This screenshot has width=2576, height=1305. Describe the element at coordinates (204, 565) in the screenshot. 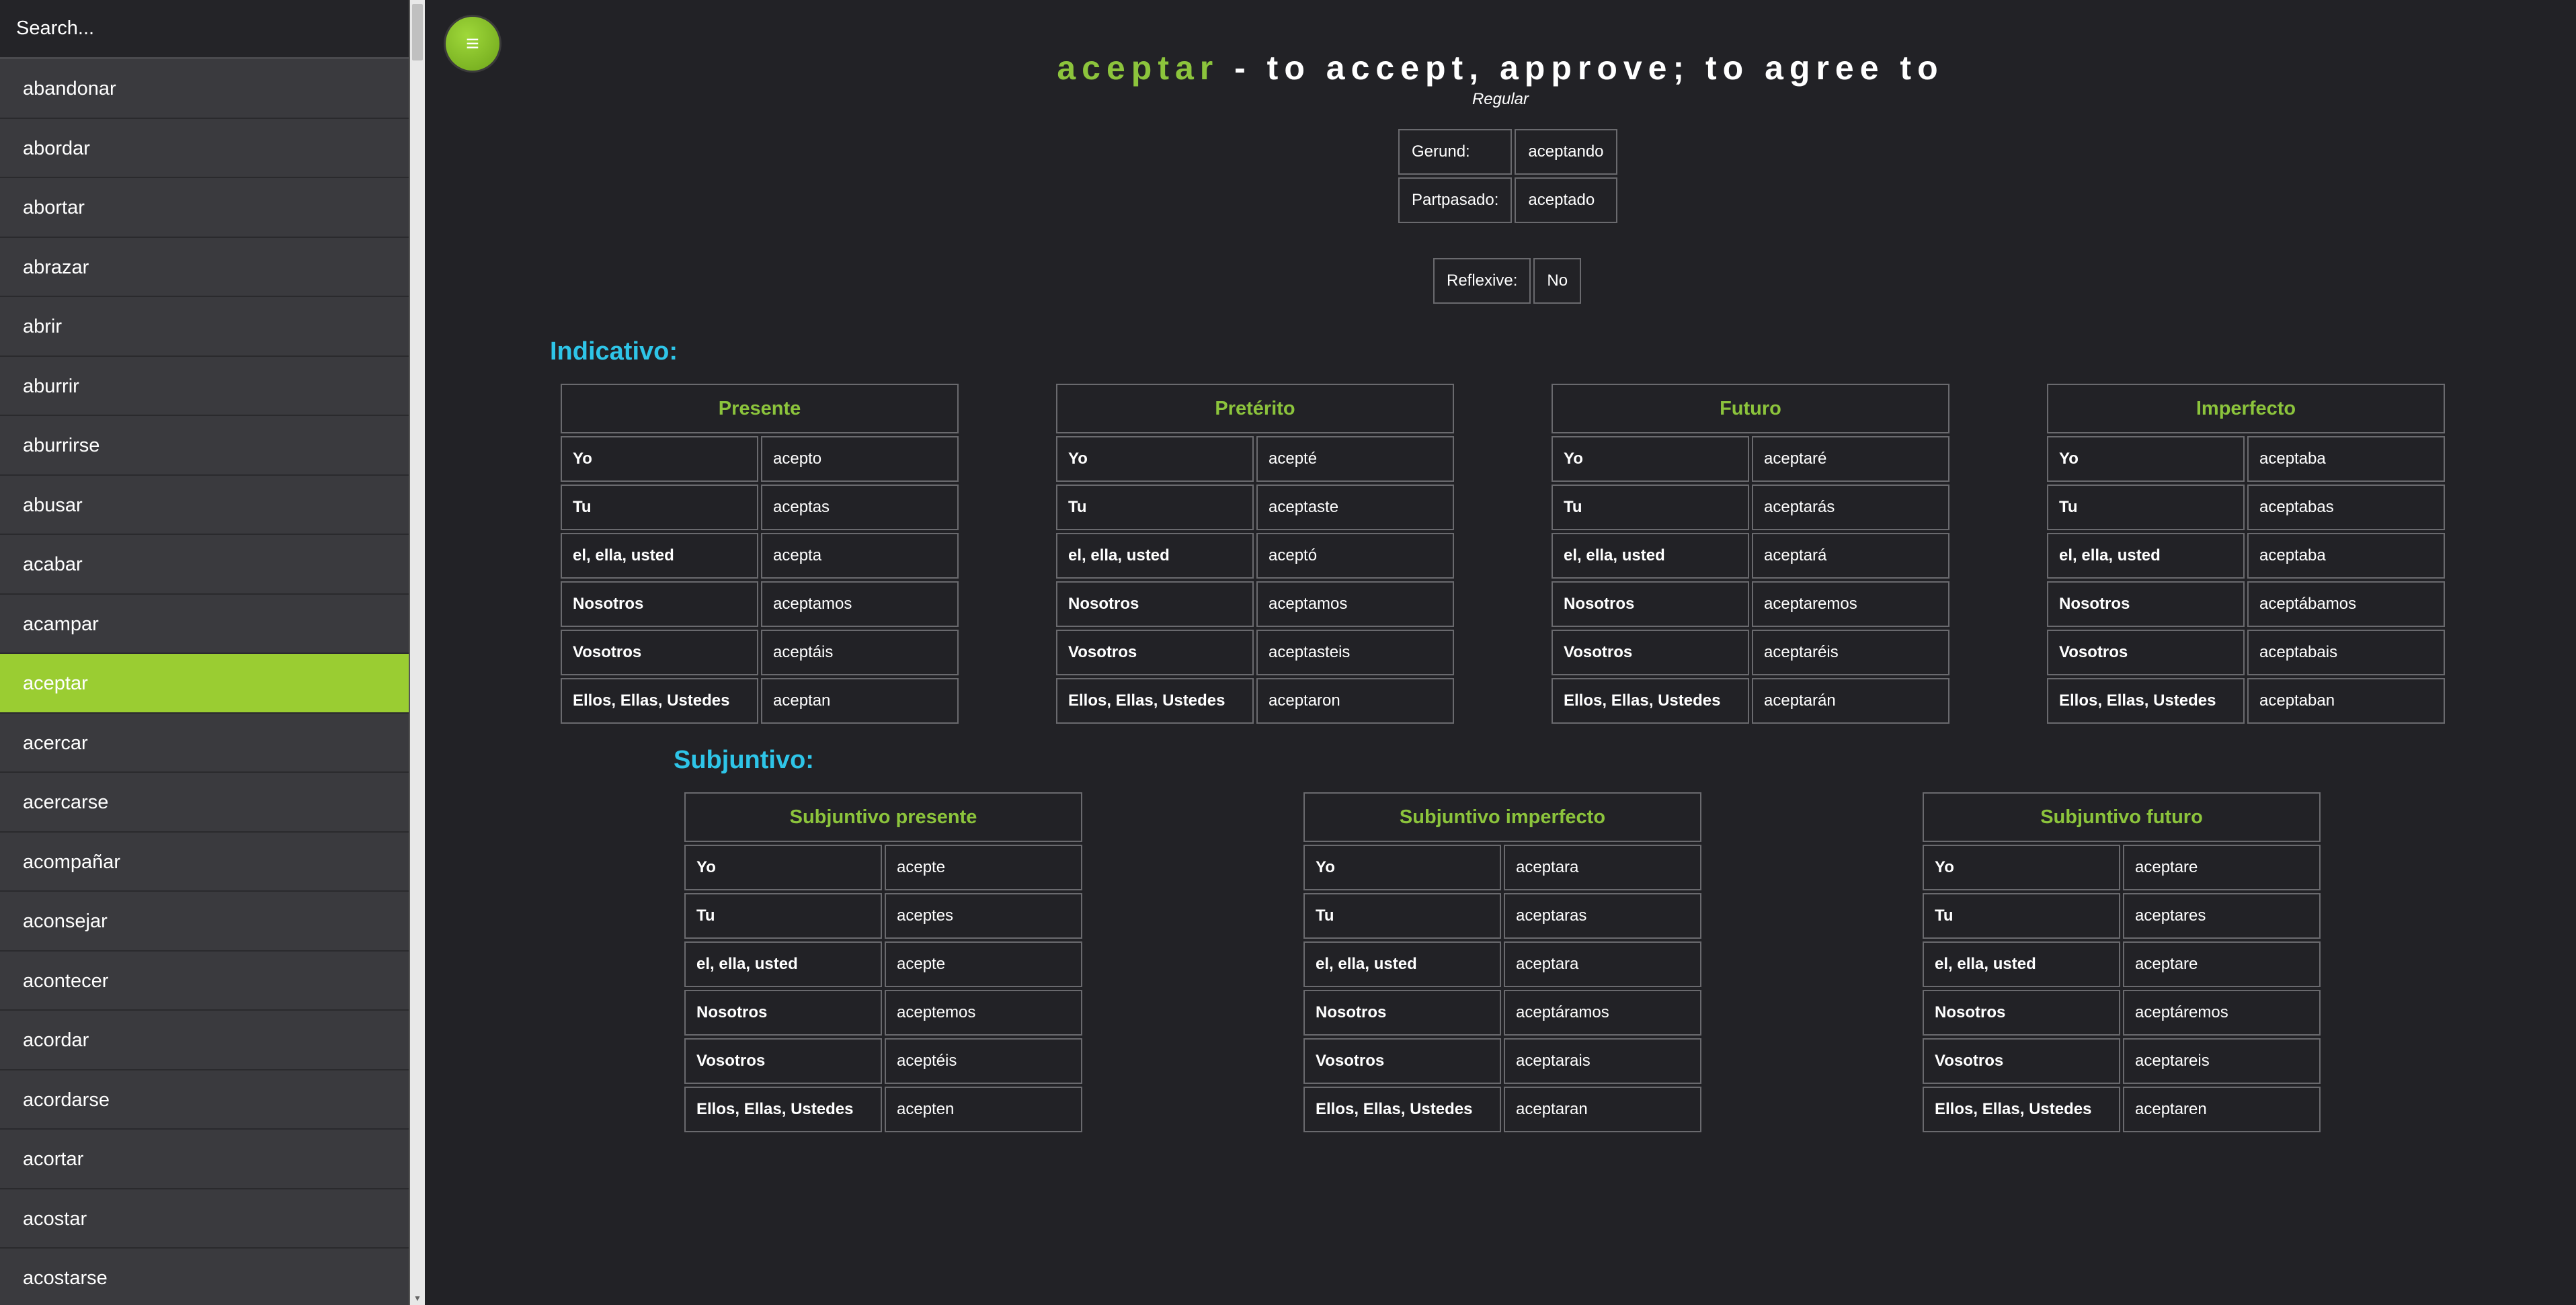

I see `verb-list-item: acabar` at that location.